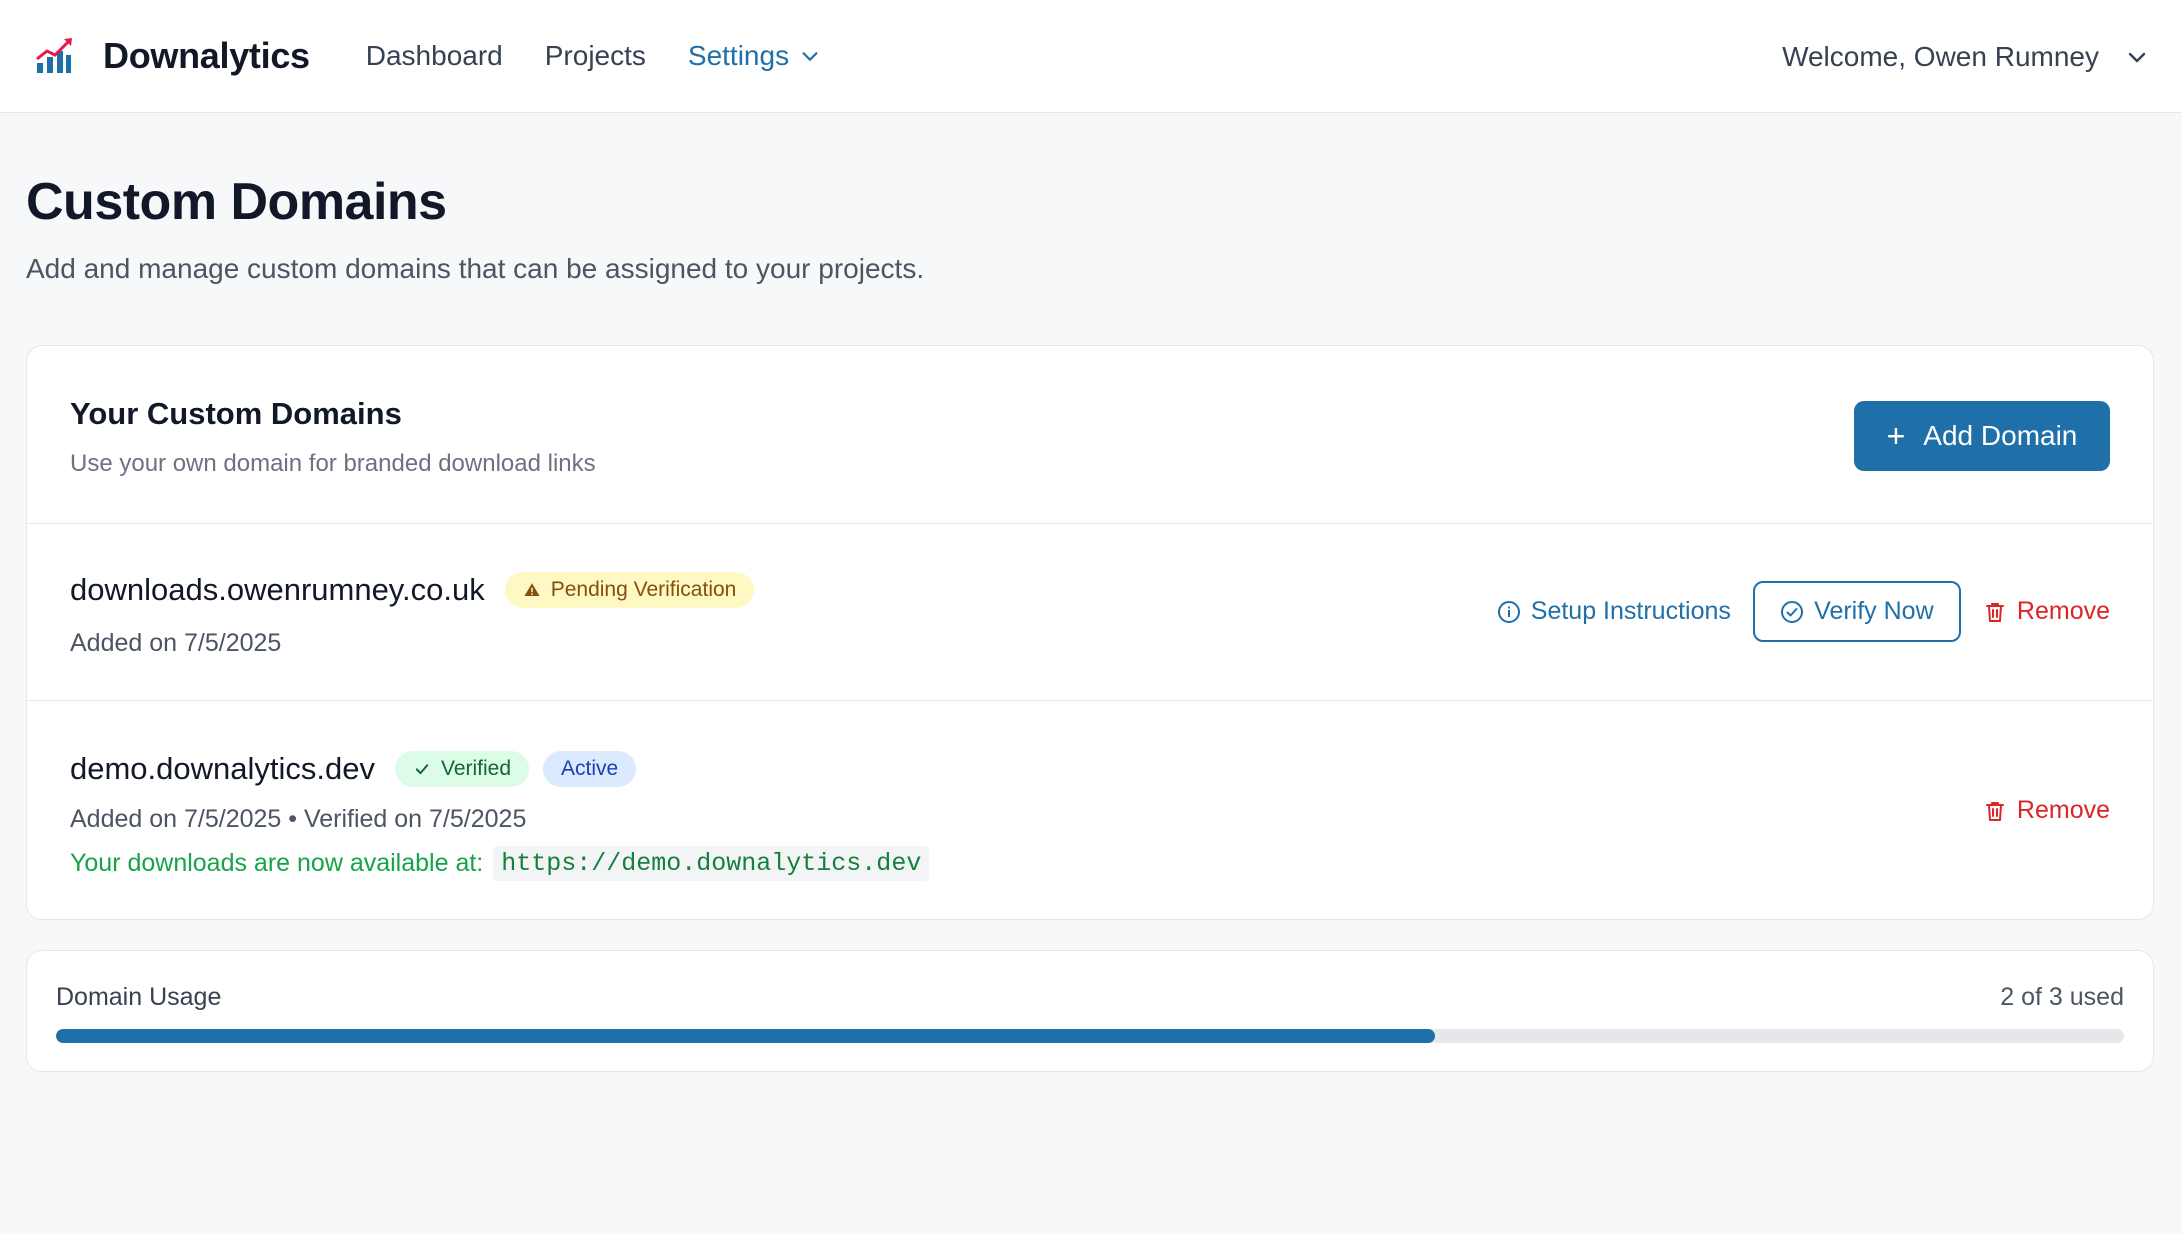  Describe the element at coordinates (236, 202) in the screenshot. I see `page-title: Custom Domains` at that location.